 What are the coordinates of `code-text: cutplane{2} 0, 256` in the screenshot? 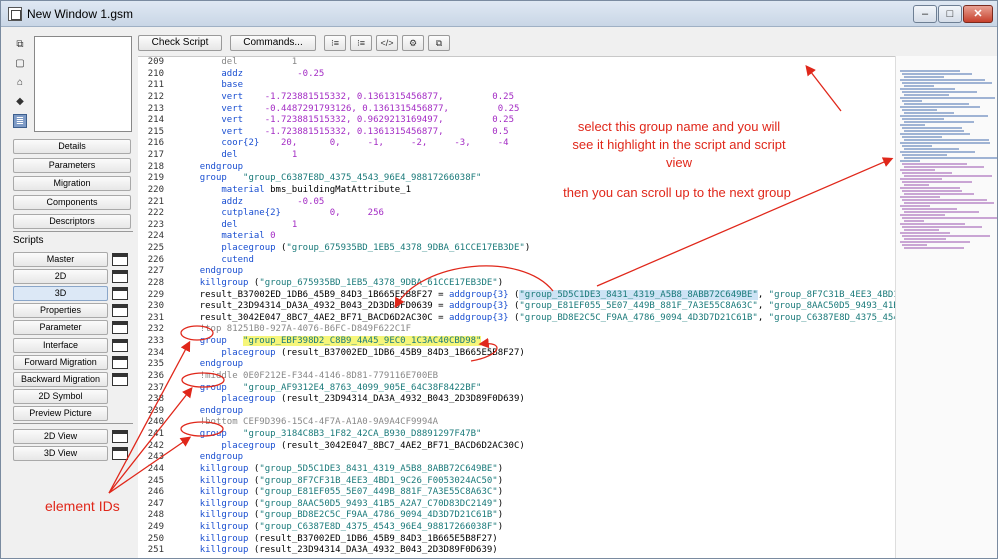 It's located at (281, 213).